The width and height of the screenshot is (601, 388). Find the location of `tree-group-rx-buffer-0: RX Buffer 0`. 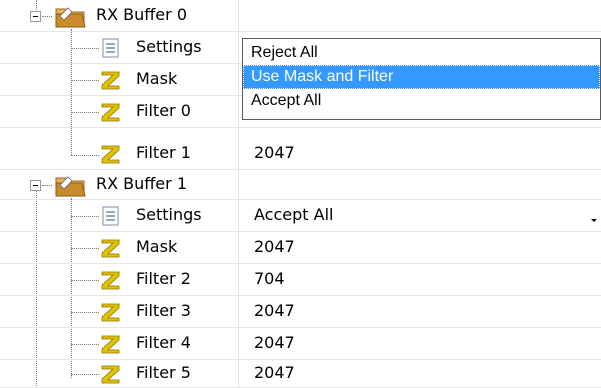

tree-group-rx-buffer-0: RX Buffer 0 is located at coordinates (300, 16).